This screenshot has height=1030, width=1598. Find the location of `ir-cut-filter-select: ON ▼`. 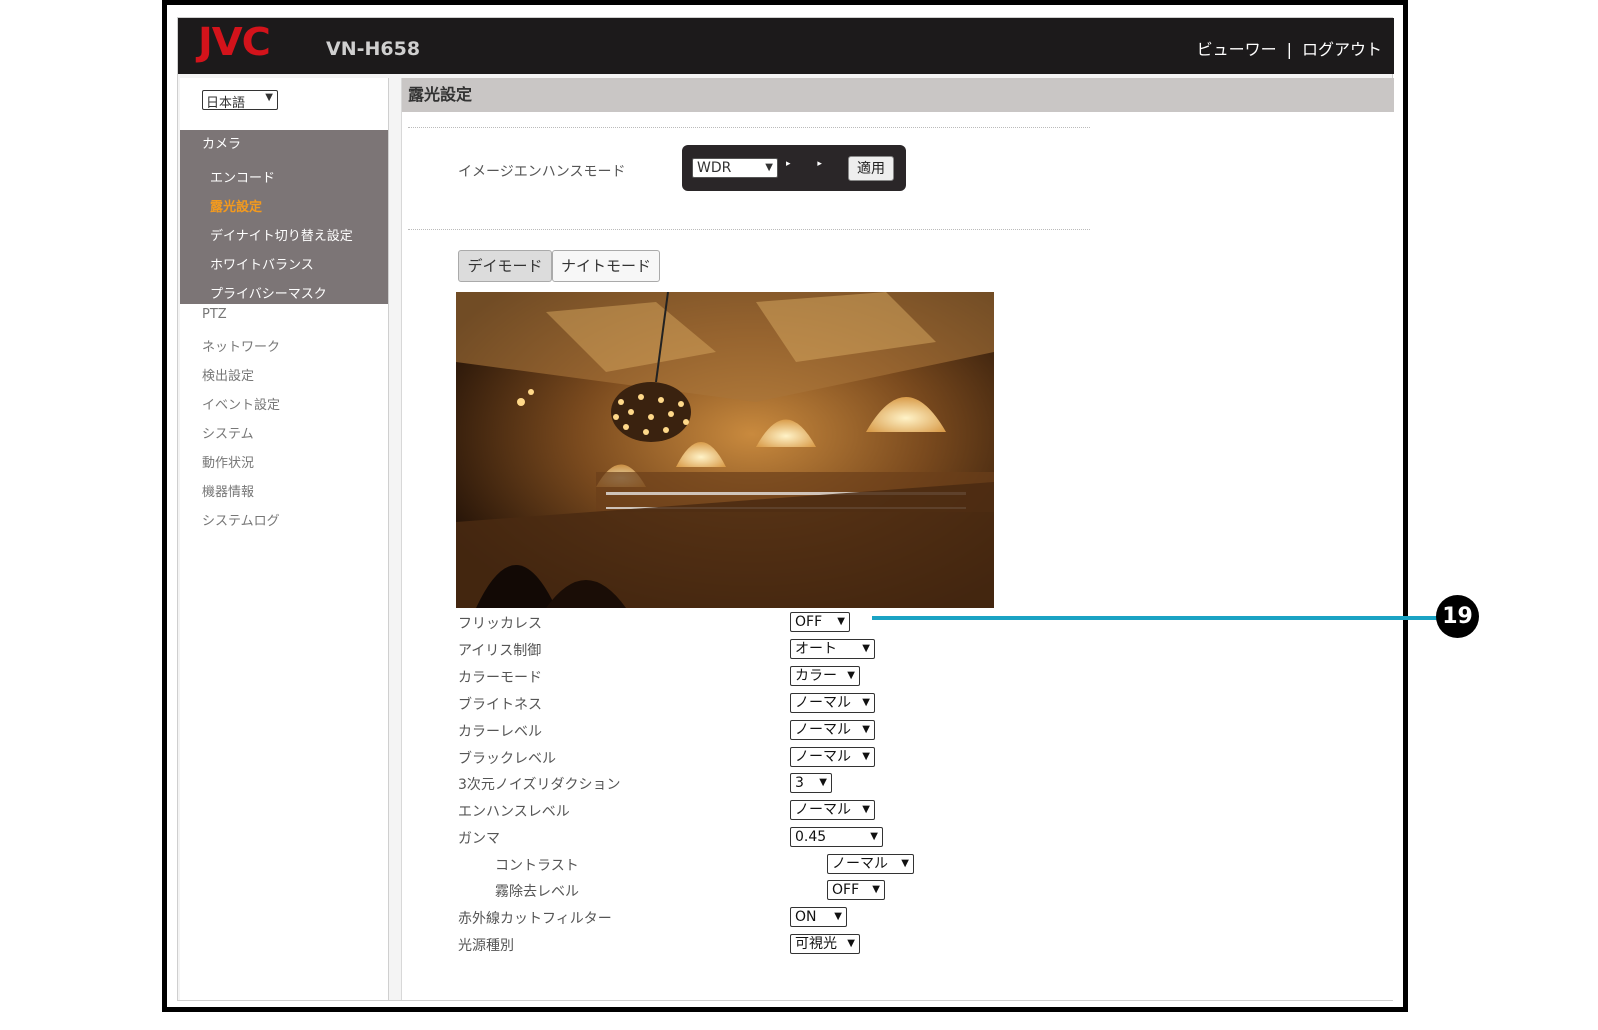

ir-cut-filter-select: ON ▼ is located at coordinates (818, 917).